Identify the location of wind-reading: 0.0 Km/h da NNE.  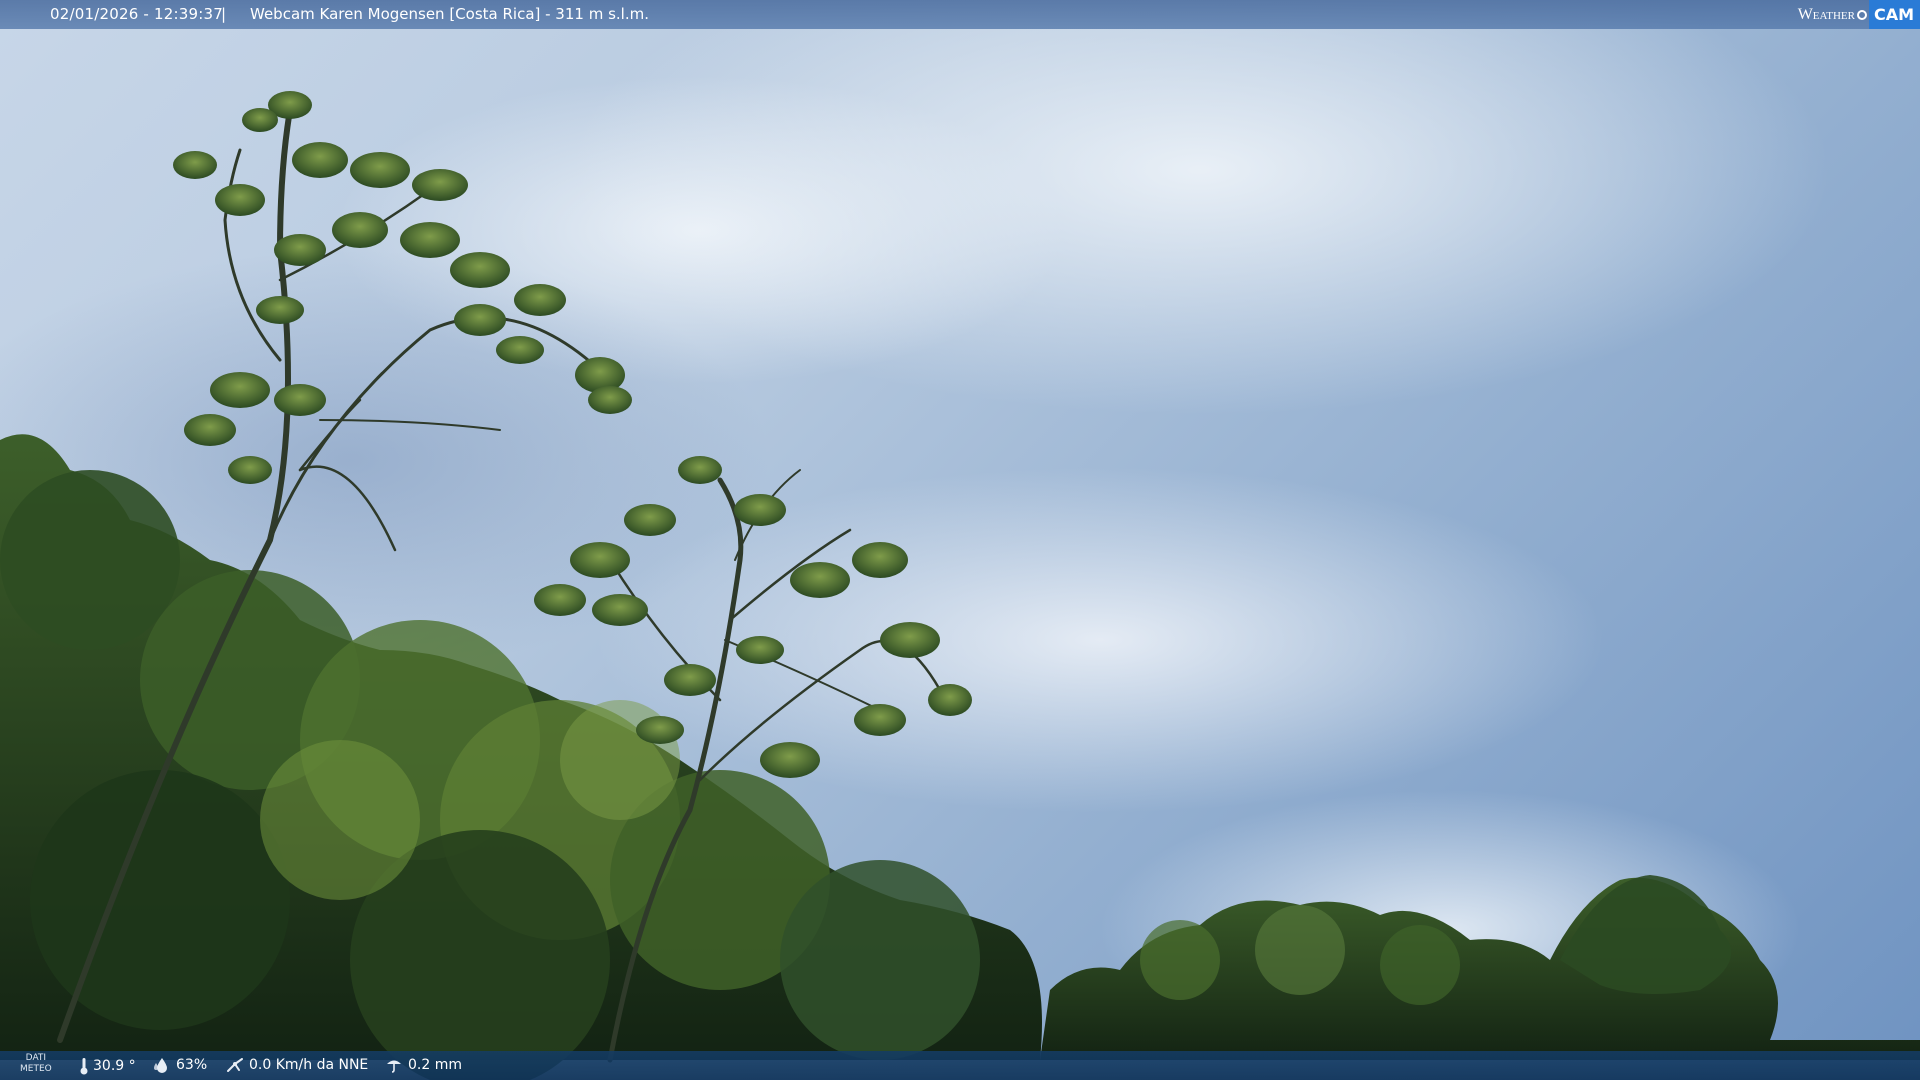
(297, 1065).